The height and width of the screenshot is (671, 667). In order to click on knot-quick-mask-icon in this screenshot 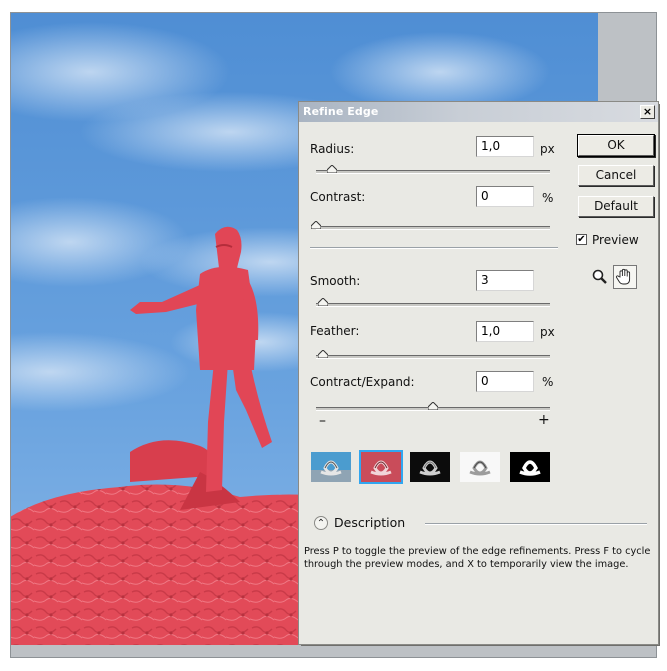, I will do `click(381, 467)`.